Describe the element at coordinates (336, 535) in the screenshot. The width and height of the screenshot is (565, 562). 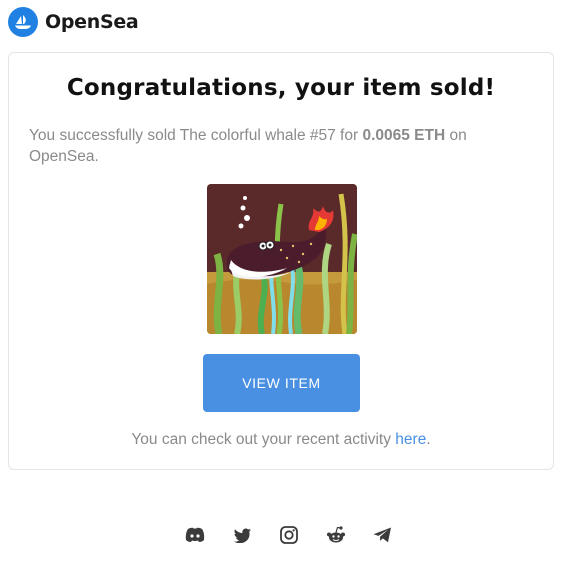
I see `reddit-icon` at that location.